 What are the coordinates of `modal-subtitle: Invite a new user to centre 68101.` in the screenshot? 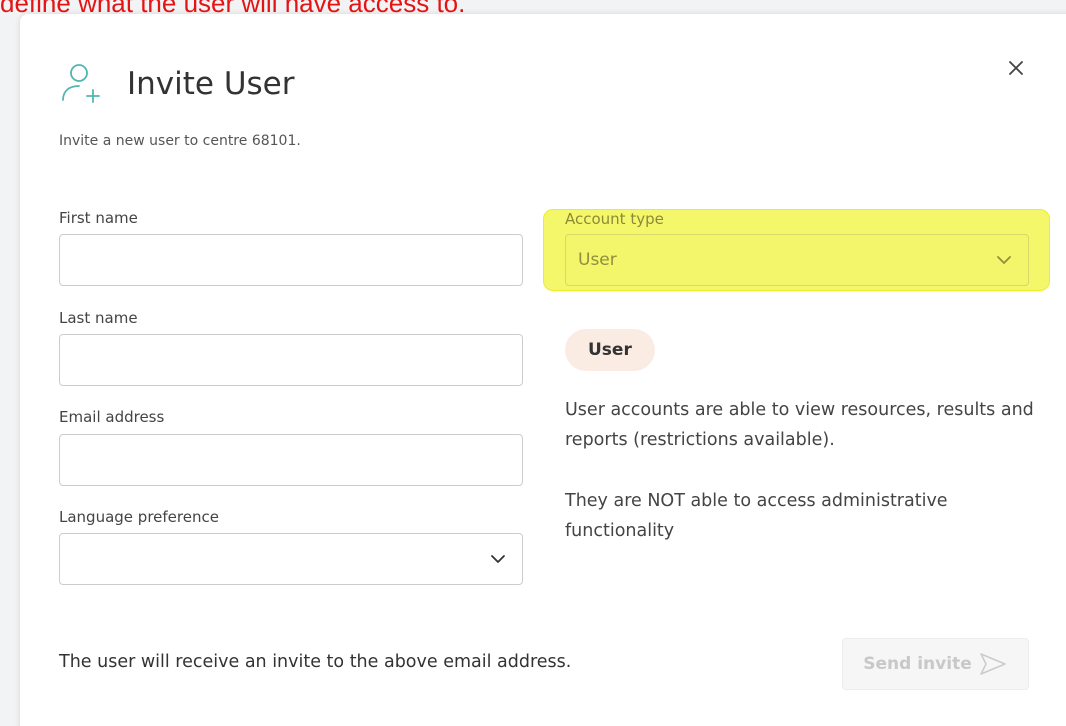 It's located at (180, 141).